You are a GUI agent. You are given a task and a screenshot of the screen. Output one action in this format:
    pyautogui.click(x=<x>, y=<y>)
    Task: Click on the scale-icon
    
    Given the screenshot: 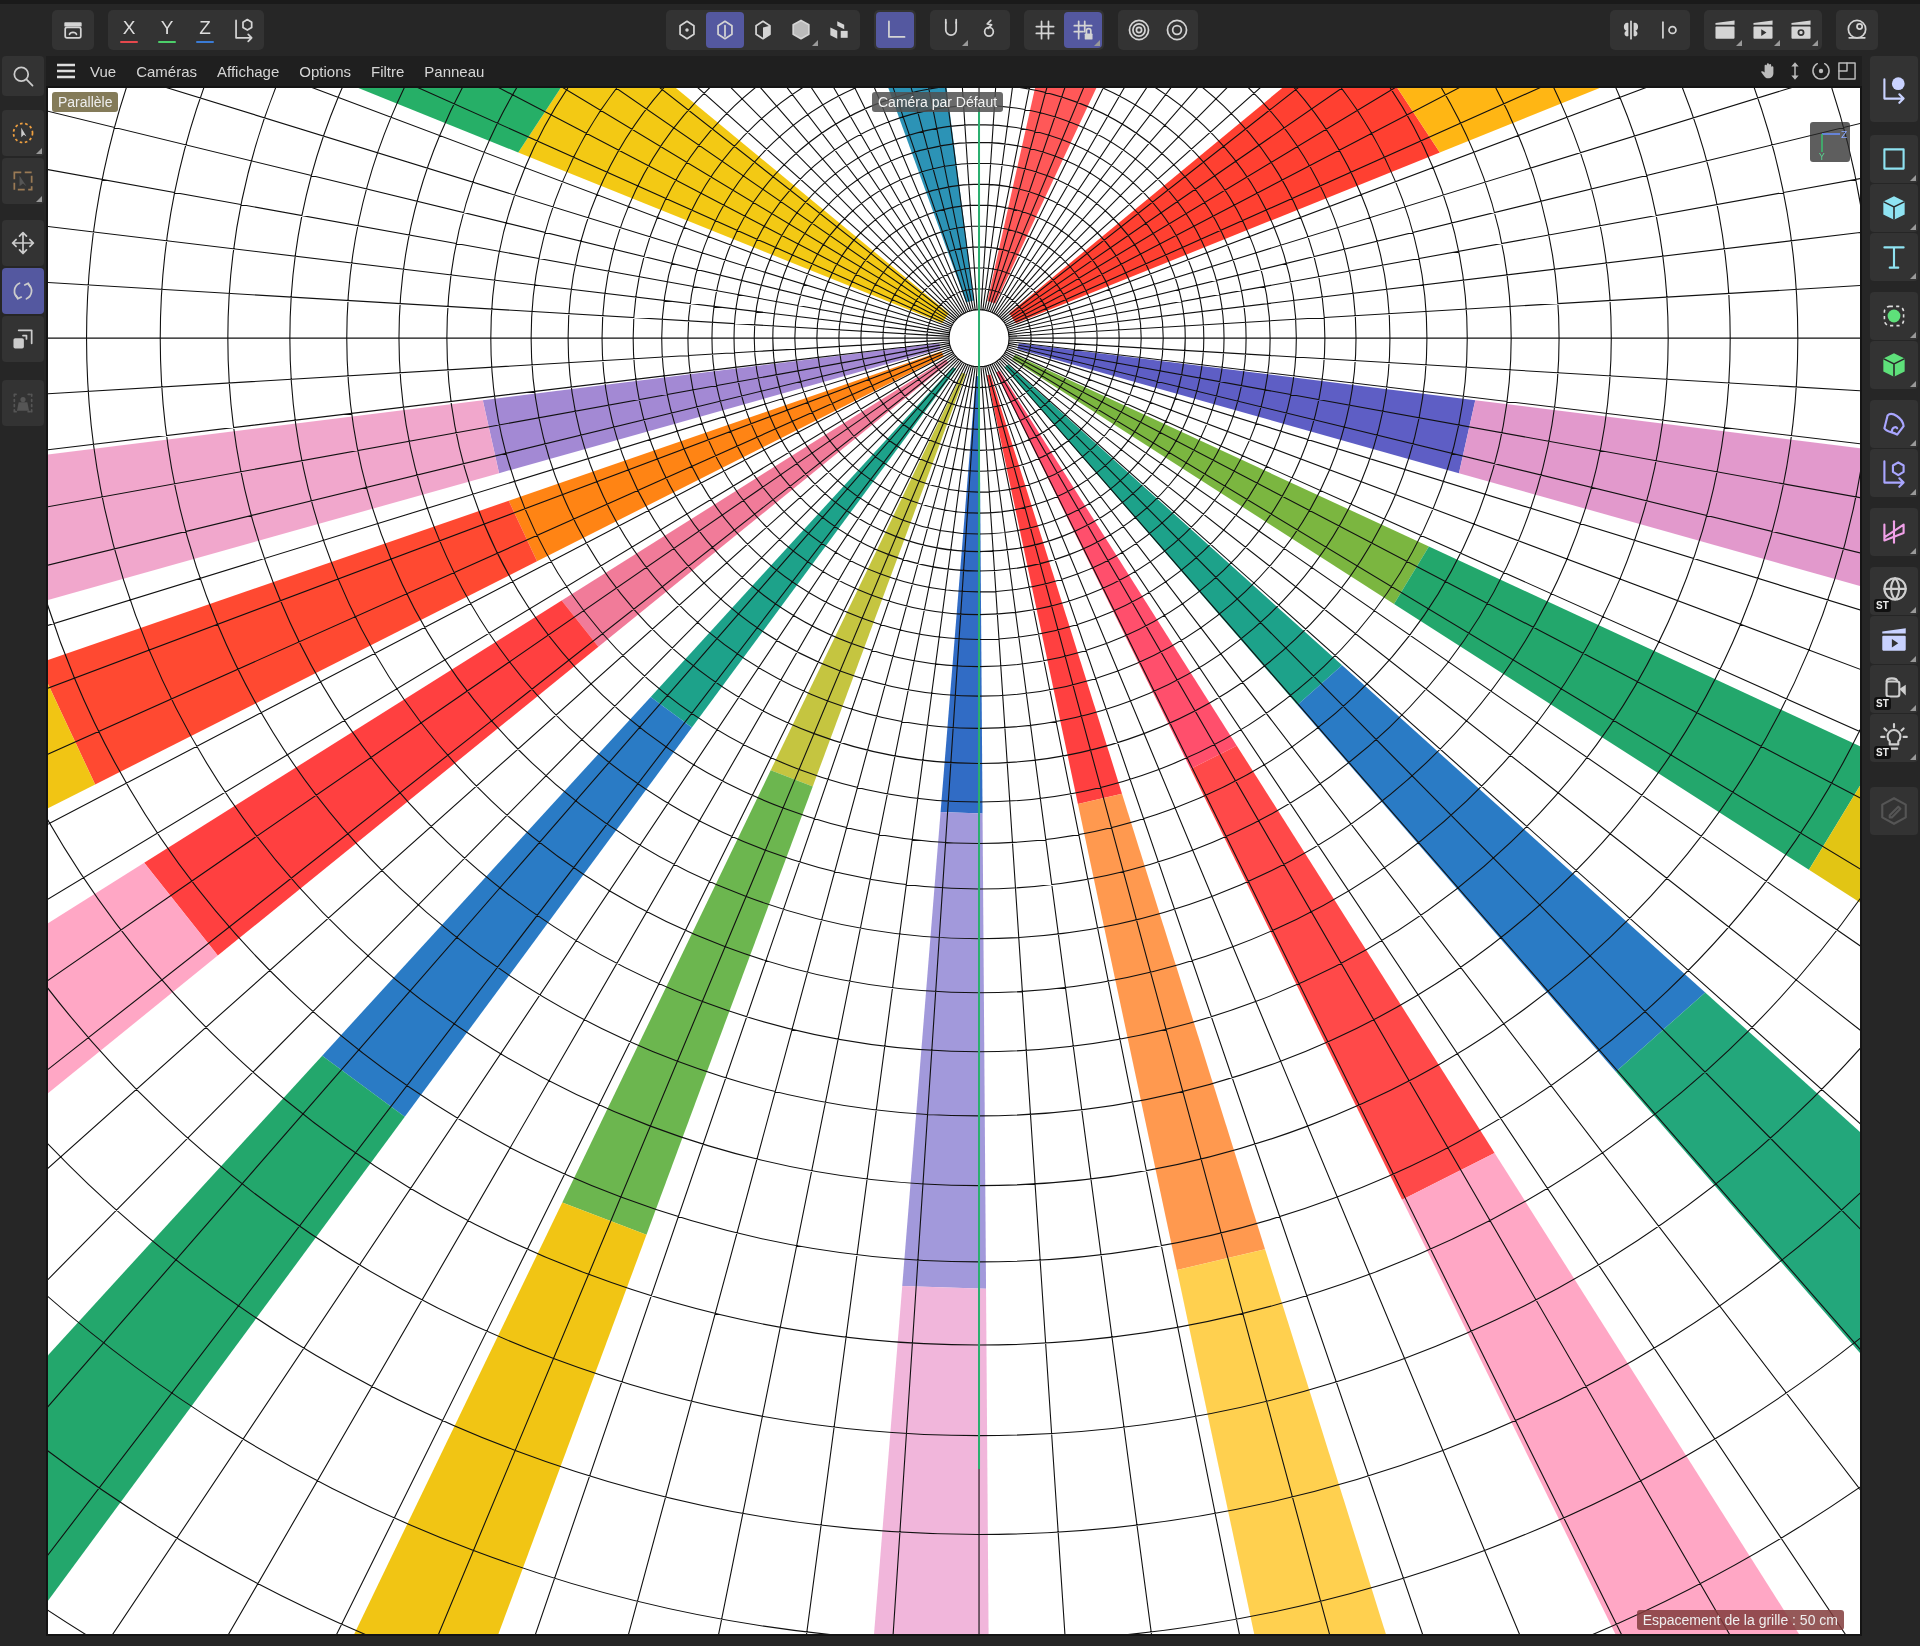 What is the action you would take?
    pyautogui.click(x=23, y=339)
    